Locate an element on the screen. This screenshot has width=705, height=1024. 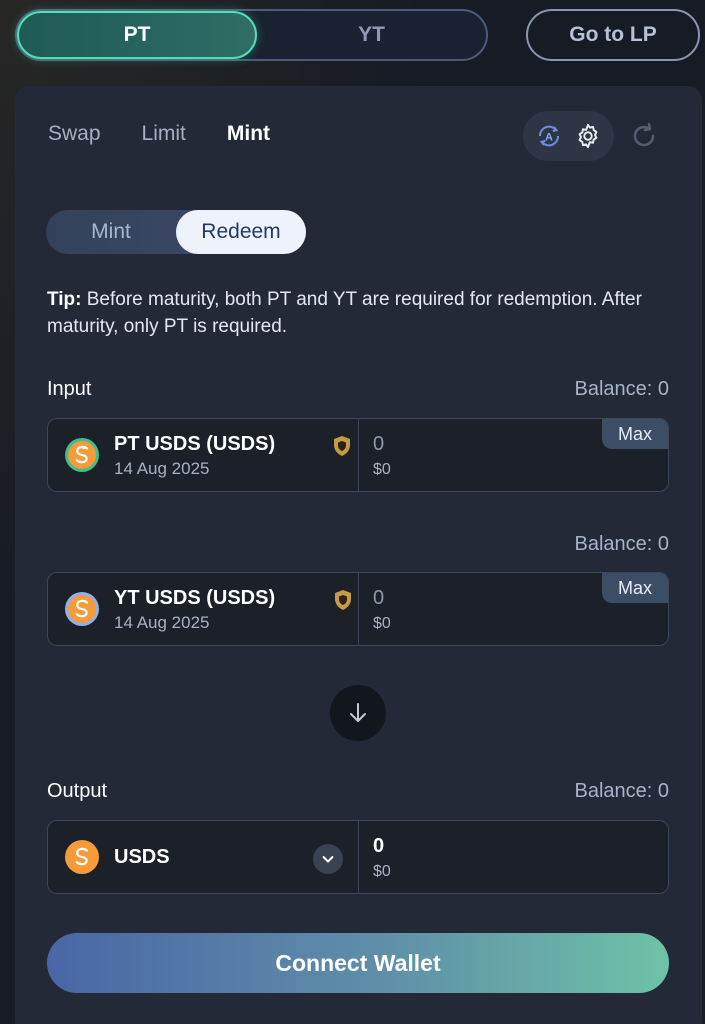
gear-icon is located at coordinates (588, 136).